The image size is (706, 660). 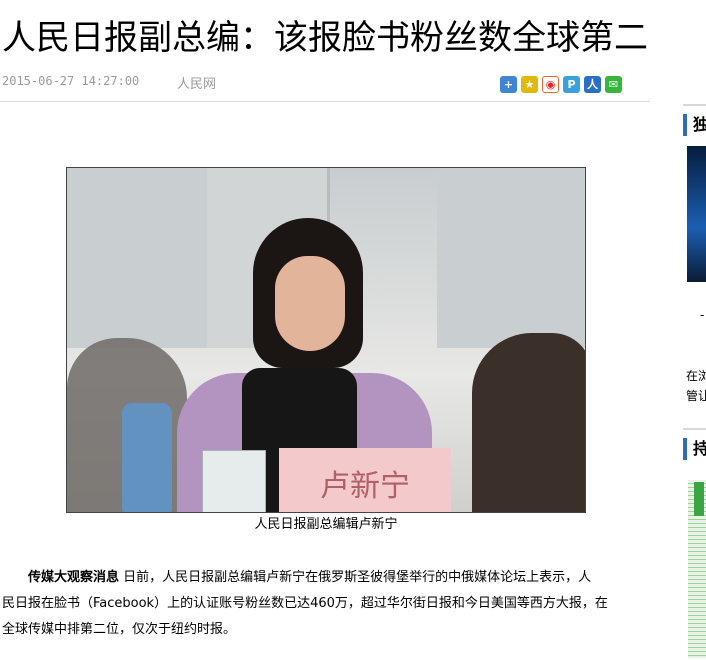 I want to click on image-caption: 人民日报副总编辑卢新宁, so click(x=326, y=524).